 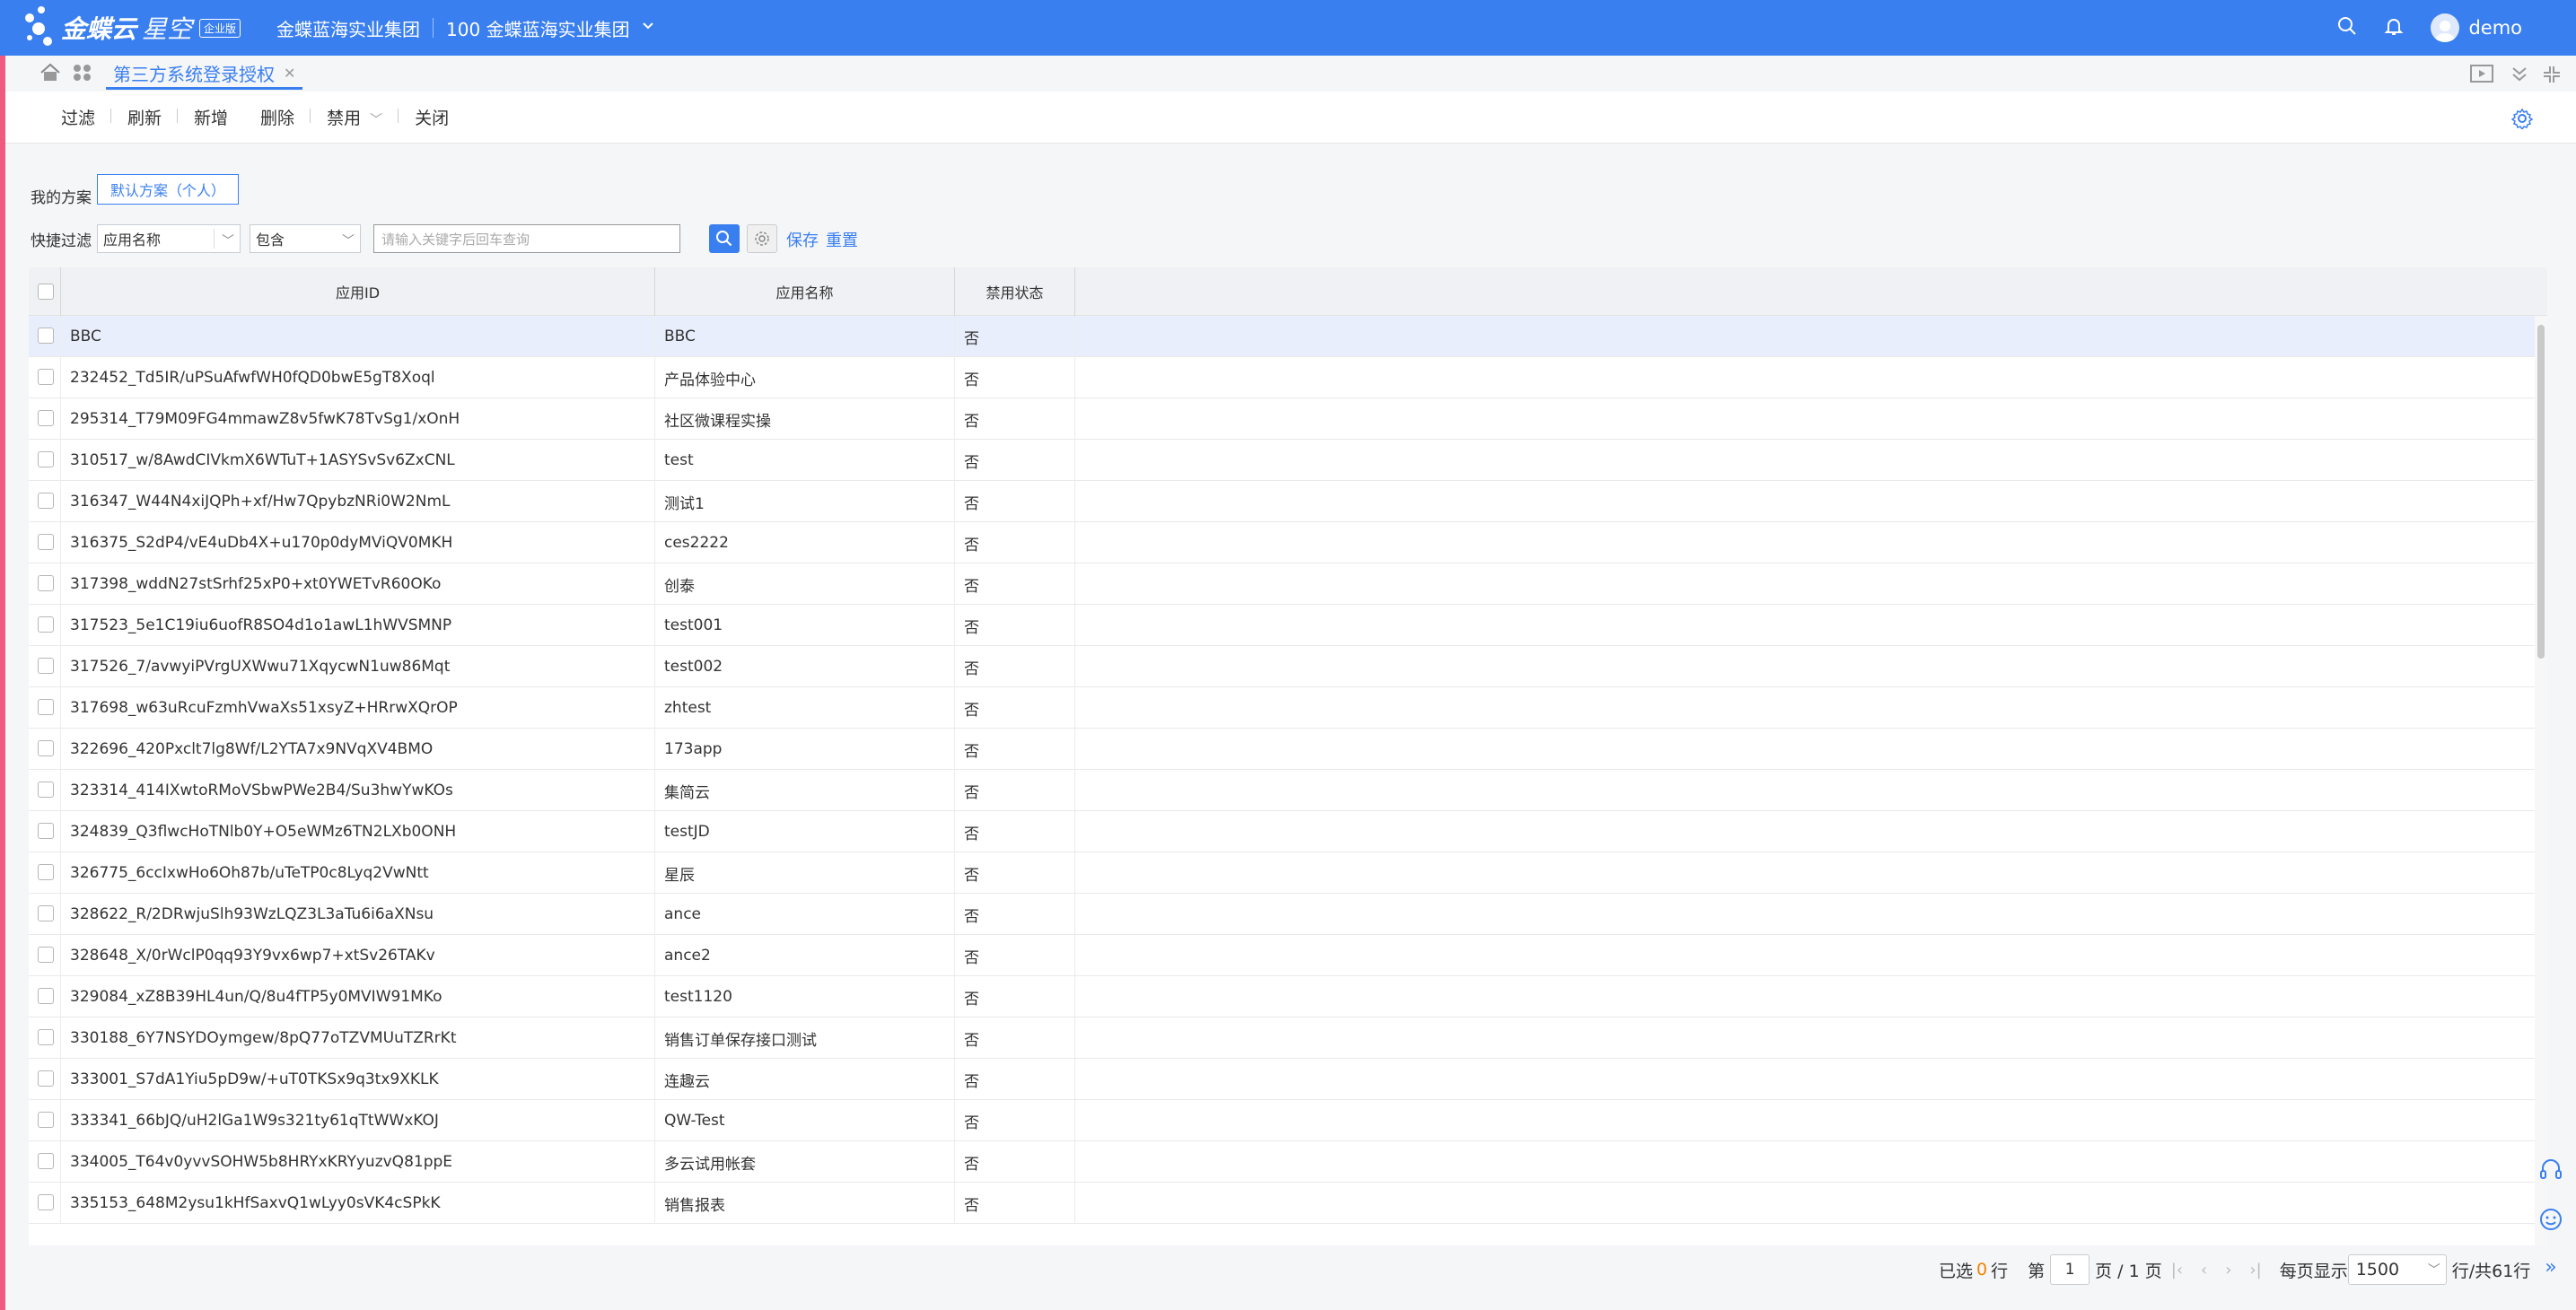 I want to click on select-all-cell, so click(x=45, y=291).